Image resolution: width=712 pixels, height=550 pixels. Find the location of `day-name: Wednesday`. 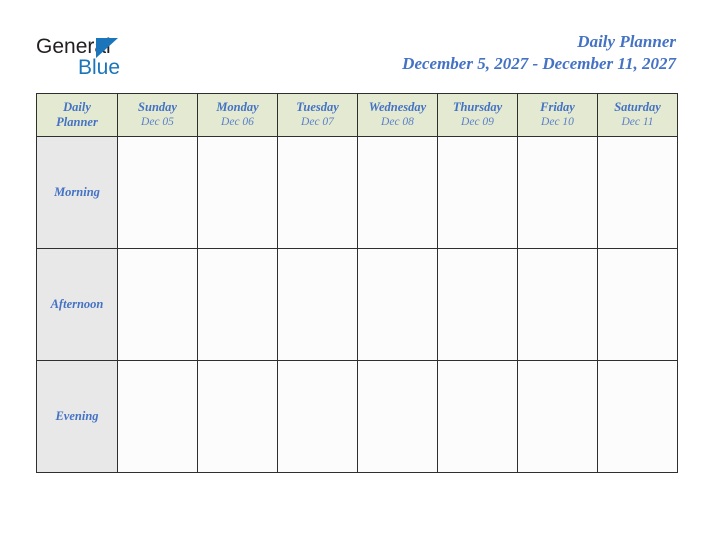

day-name: Wednesday is located at coordinates (397, 107).